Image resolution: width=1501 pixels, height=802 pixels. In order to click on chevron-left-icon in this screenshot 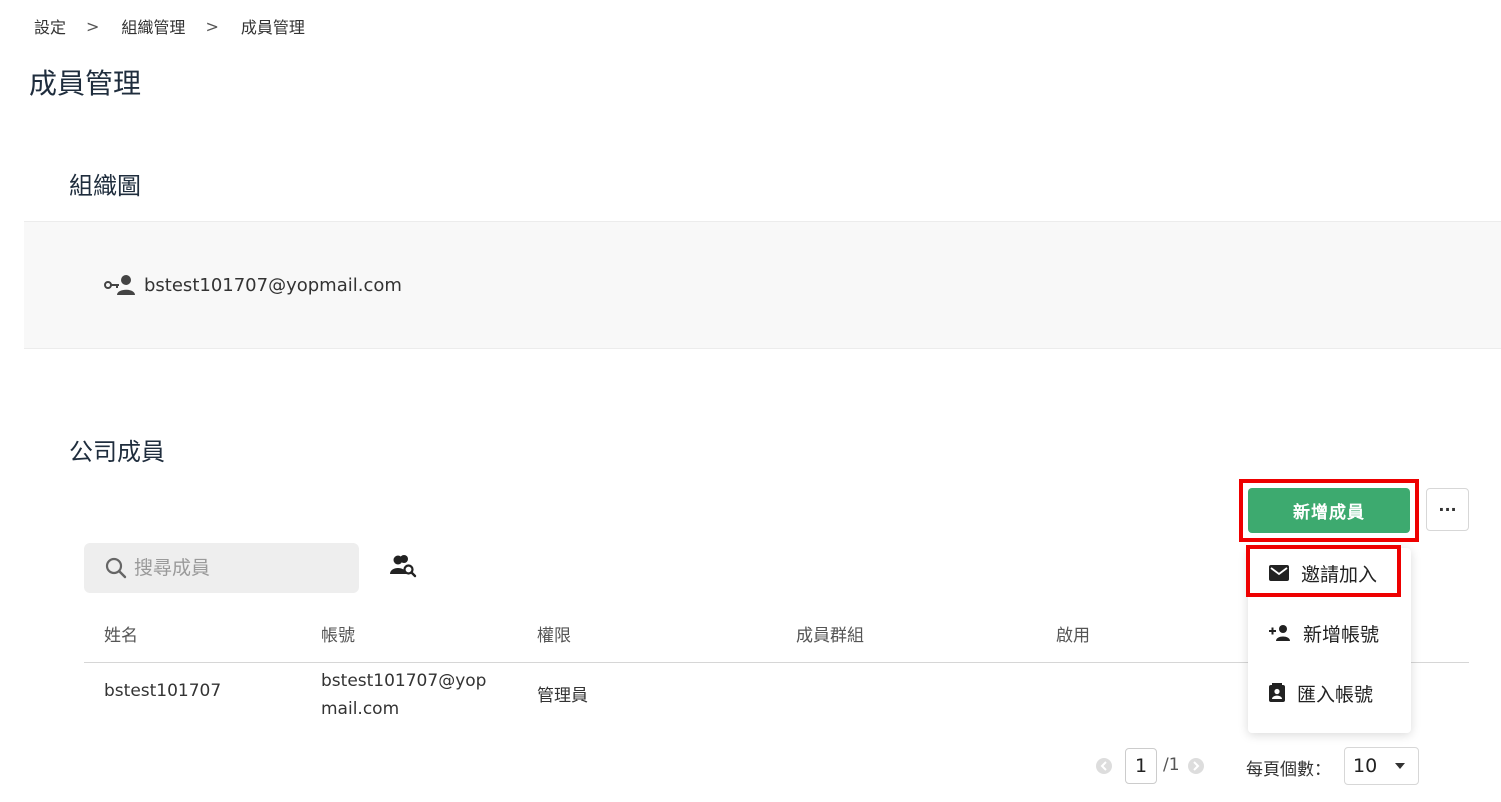, I will do `click(1103, 766)`.